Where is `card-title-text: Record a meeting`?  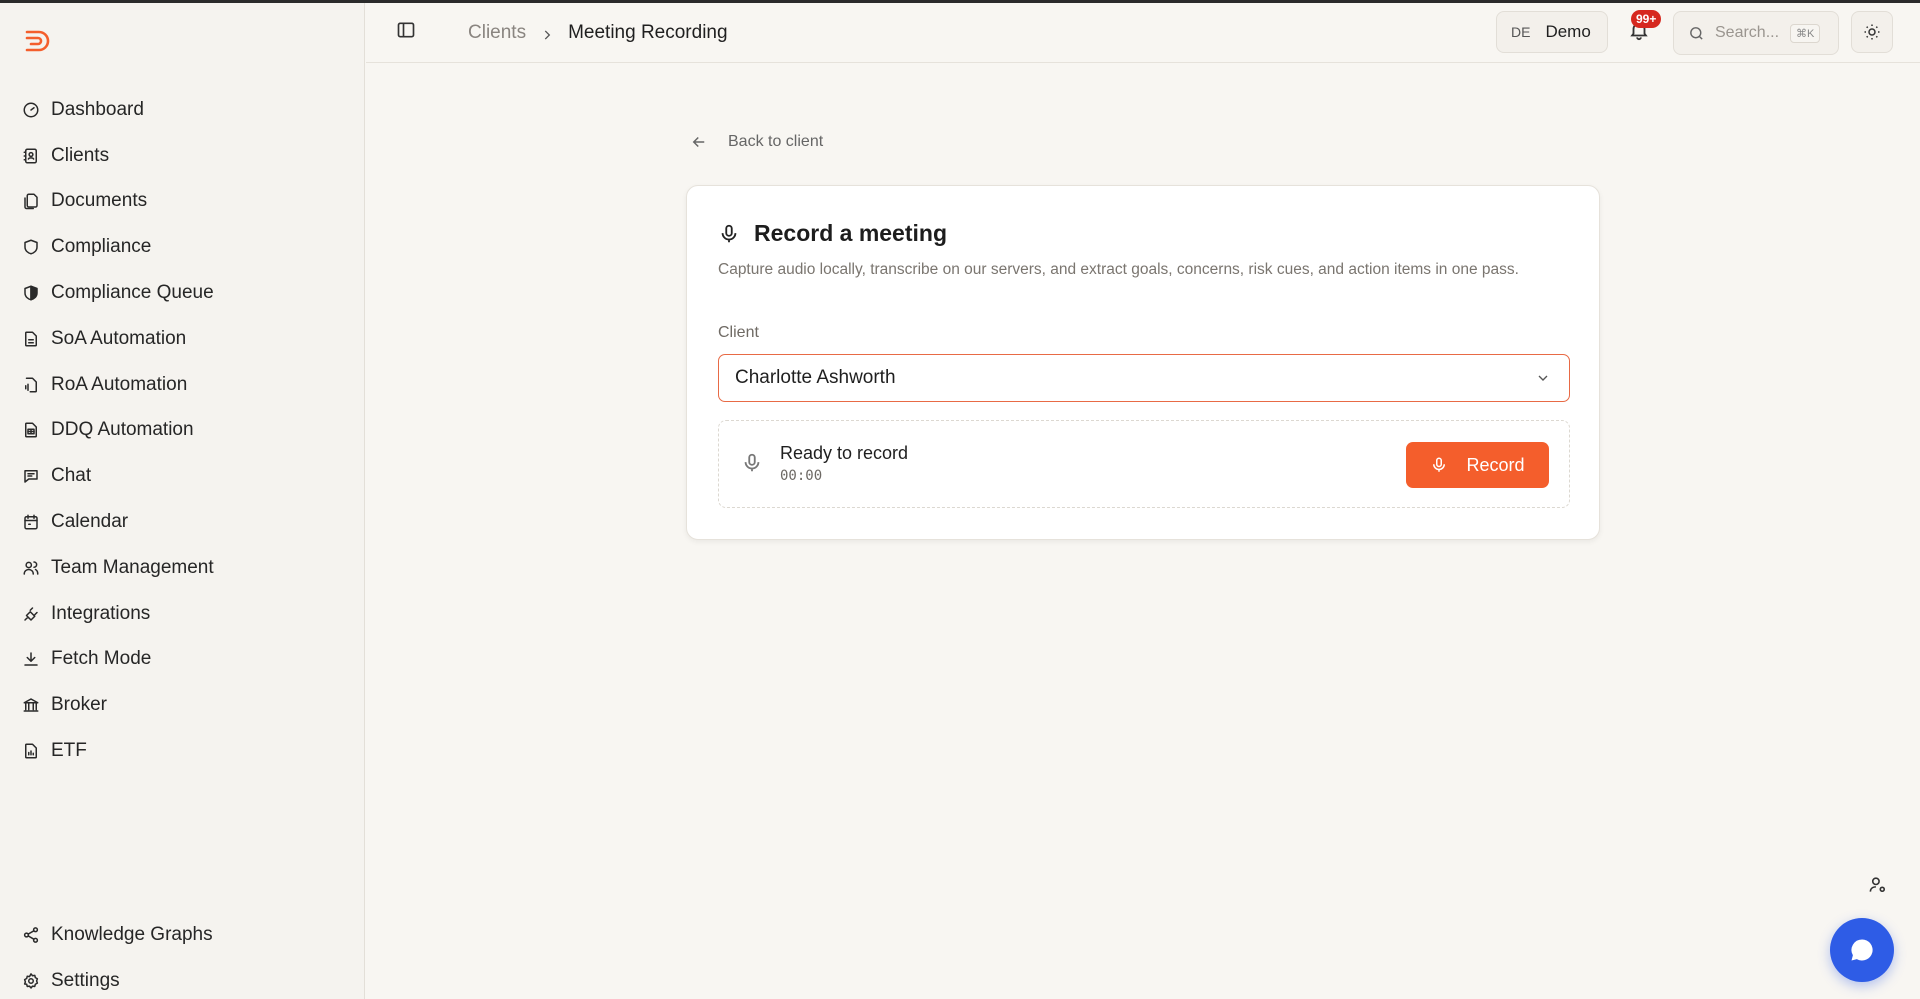
card-title-text: Record a meeting is located at coordinates (850, 233).